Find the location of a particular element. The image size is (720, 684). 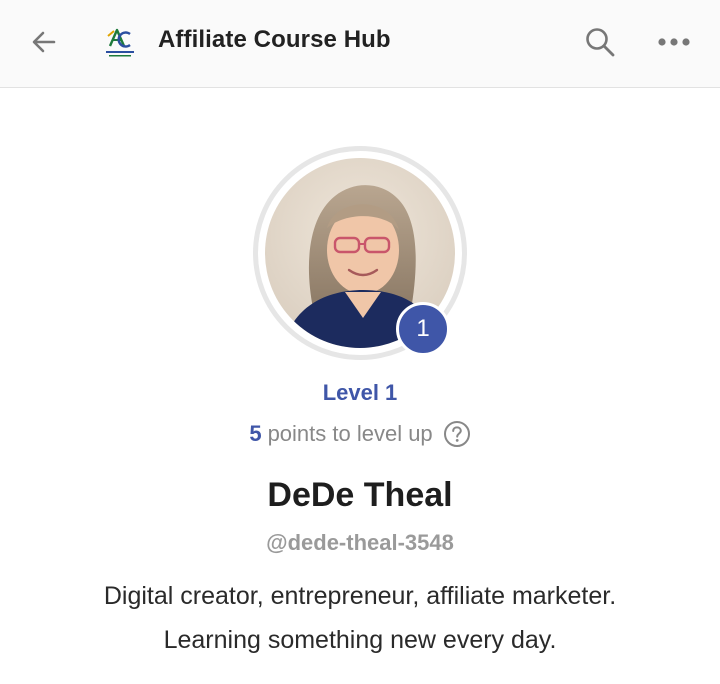

points-text: points to level up is located at coordinates (350, 433).